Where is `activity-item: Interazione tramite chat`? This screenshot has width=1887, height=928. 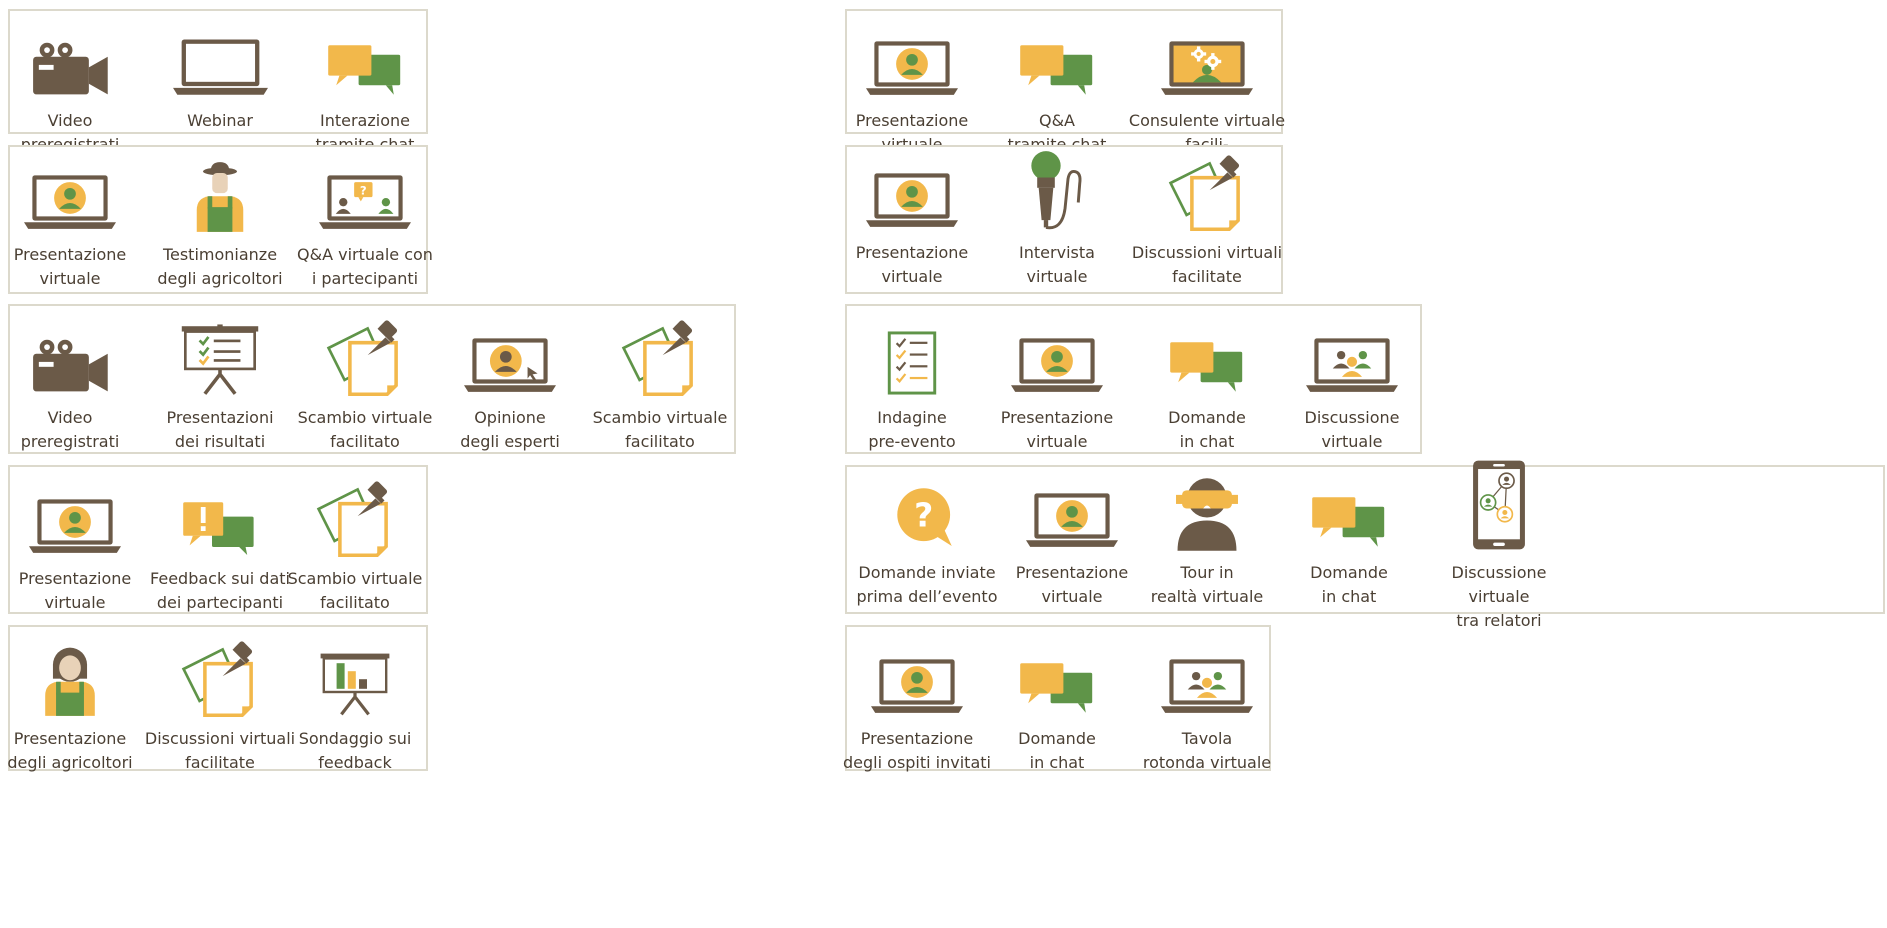 activity-item: Interazione tramite chat is located at coordinates (365, 90).